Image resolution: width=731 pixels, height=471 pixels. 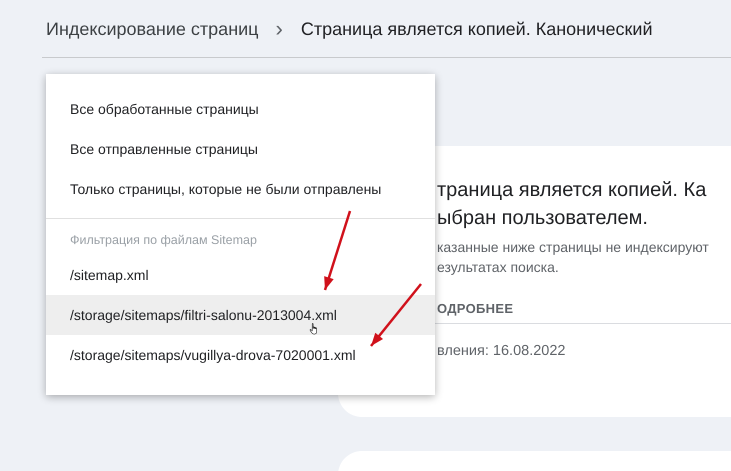 I want to click on menu-item: /storage/sitemaps/vugillya-drova-7020001.xml, so click(x=240, y=355).